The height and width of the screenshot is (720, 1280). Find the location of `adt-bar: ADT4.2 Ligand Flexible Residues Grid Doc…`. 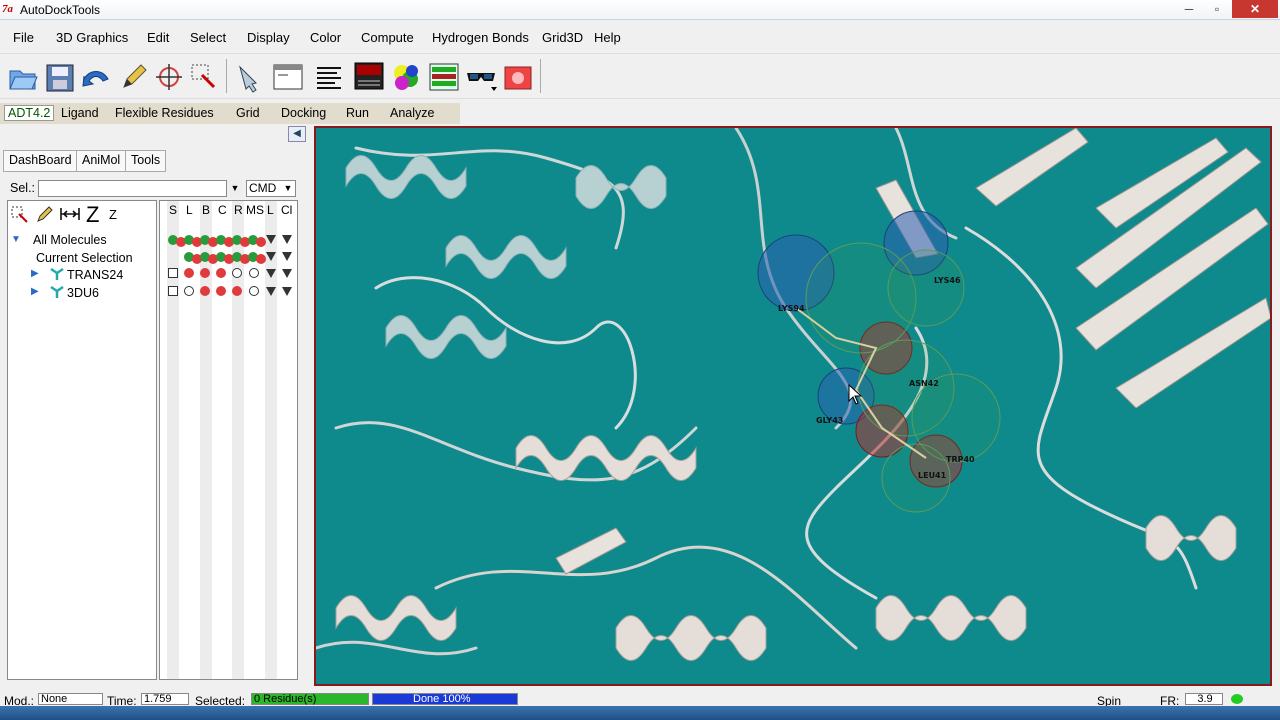

adt-bar: ADT4.2 Ligand Flexible Residues Grid Doc… is located at coordinates (230, 113).